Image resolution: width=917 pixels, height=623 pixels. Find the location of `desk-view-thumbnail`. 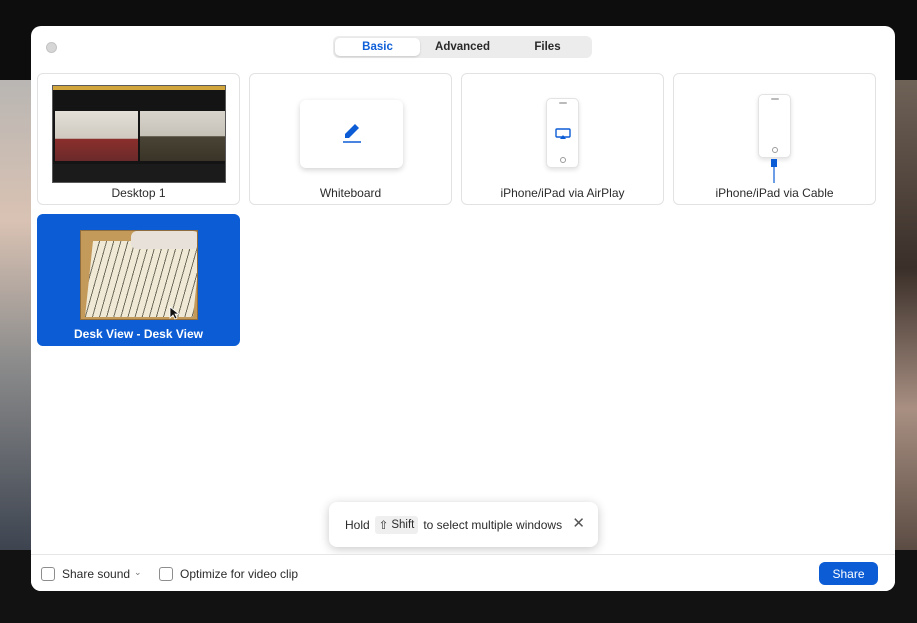

desk-view-thumbnail is located at coordinates (139, 275).